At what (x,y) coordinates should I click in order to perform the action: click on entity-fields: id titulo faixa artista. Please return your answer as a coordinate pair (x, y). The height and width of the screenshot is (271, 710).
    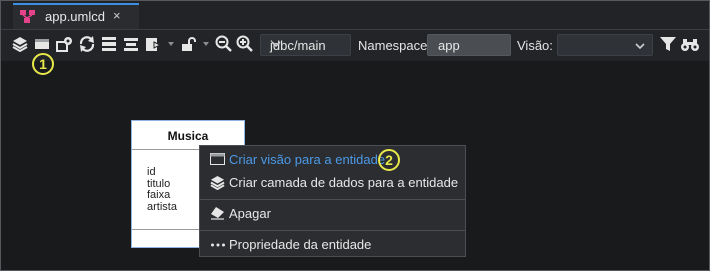
    Looking at the image, I should click on (162, 189).